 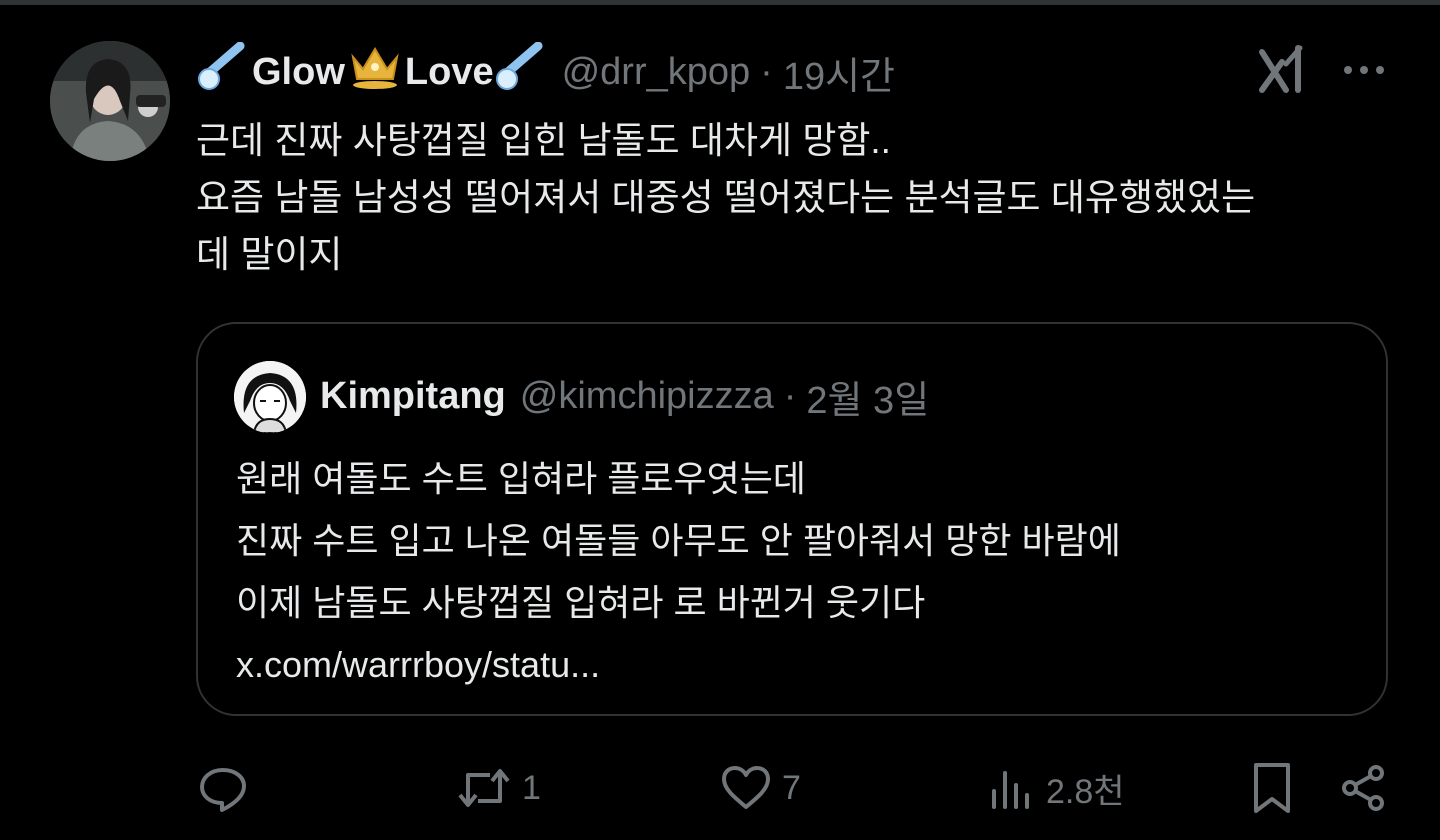 I want to click on bookmark-icon, so click(x=1272, y=788).